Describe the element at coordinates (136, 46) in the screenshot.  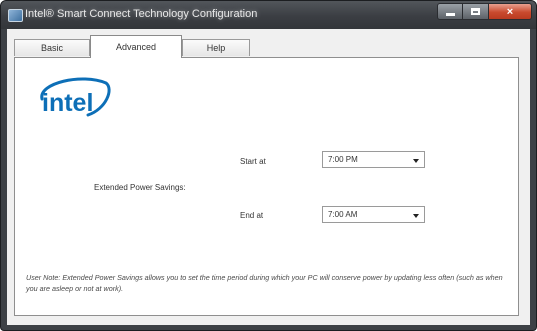
I see `tab-advanced: Advanced` at that location.